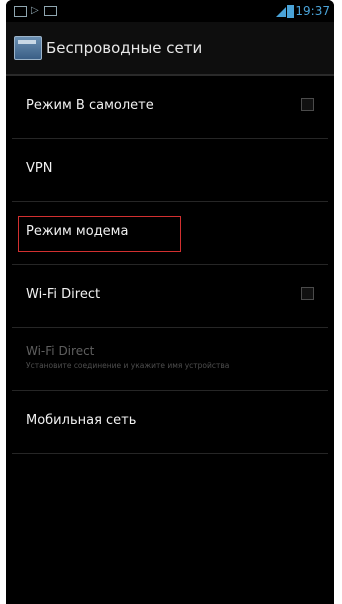  I want to click on setting-label: Режим В самолете, so click(90, 105).